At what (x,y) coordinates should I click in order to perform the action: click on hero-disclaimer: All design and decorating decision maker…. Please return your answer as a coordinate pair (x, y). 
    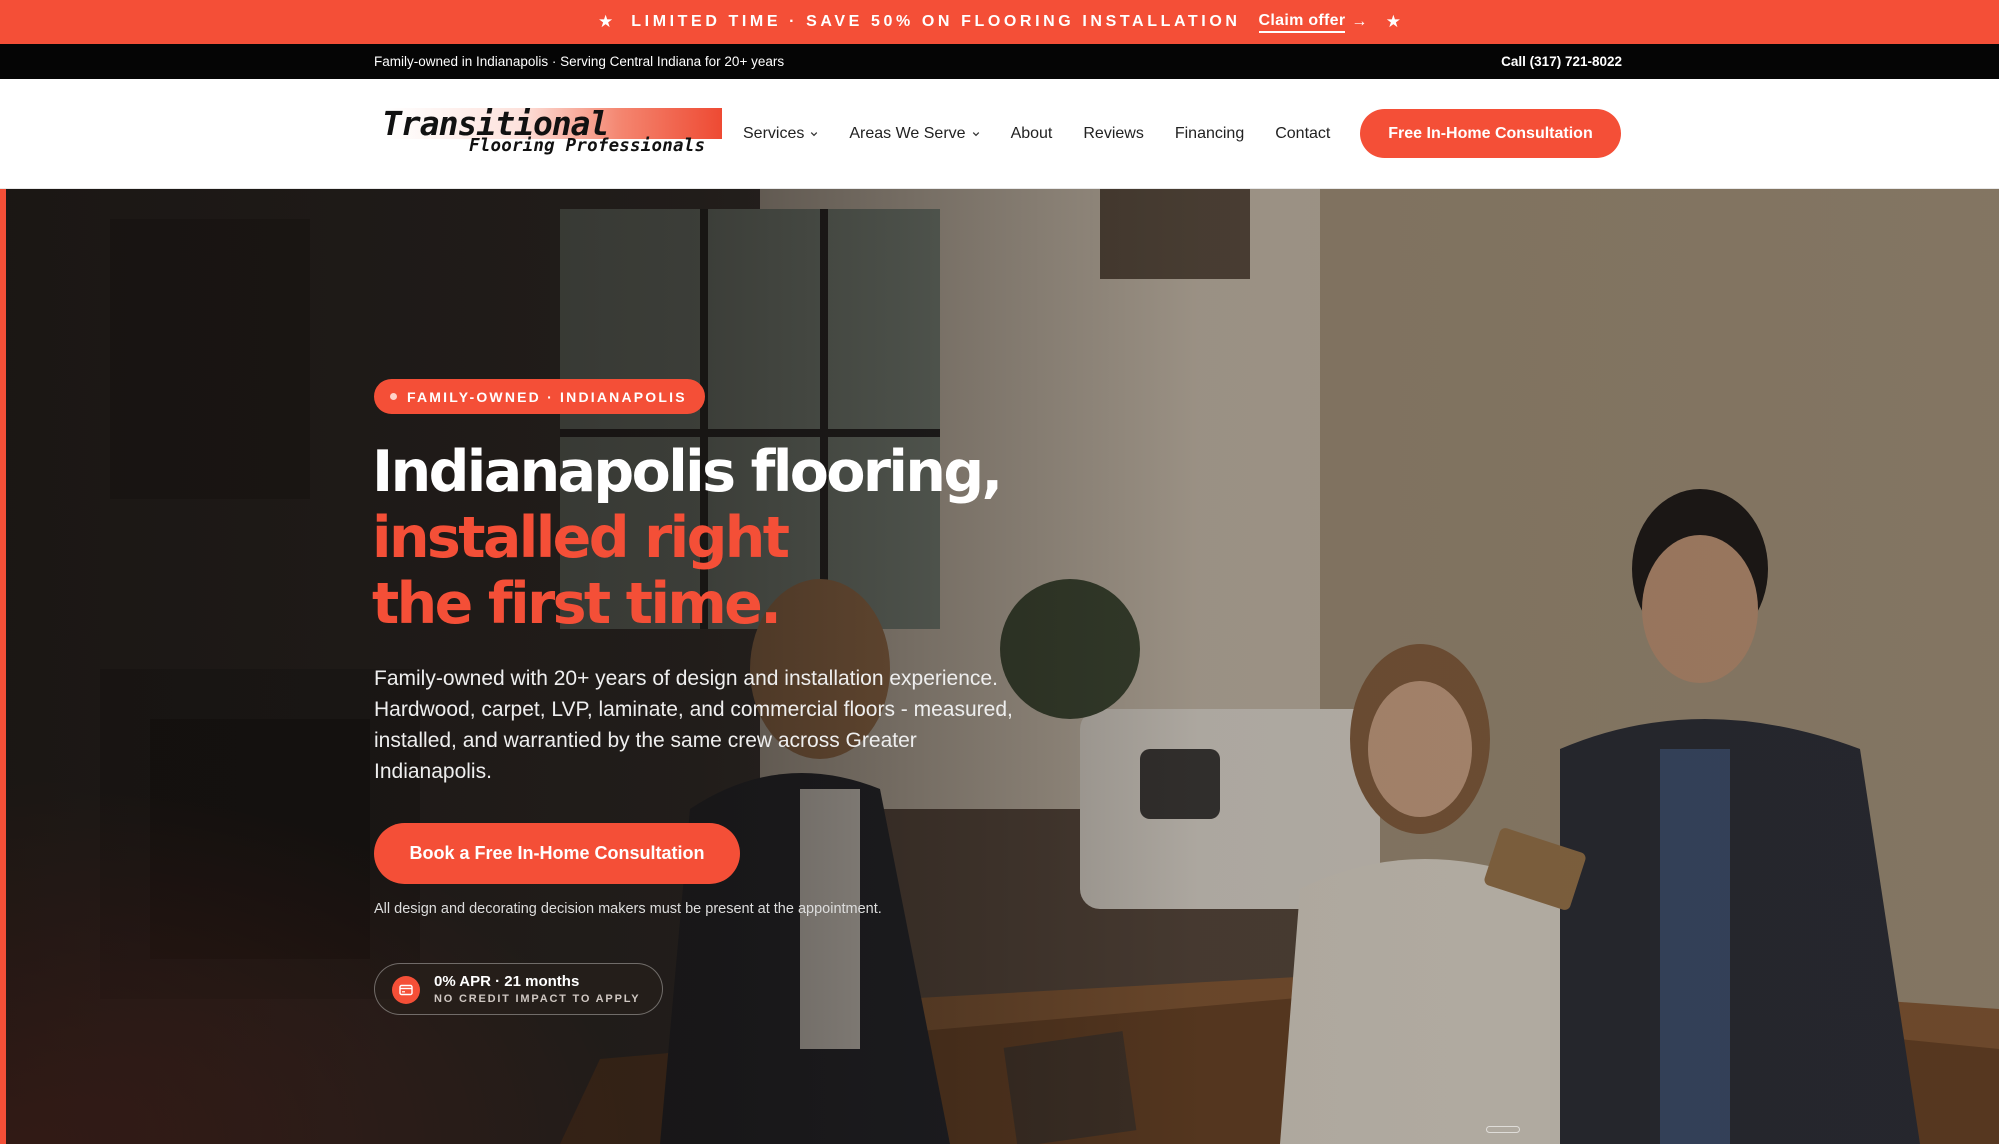
    Looking at the image, I should click on (628, 909).